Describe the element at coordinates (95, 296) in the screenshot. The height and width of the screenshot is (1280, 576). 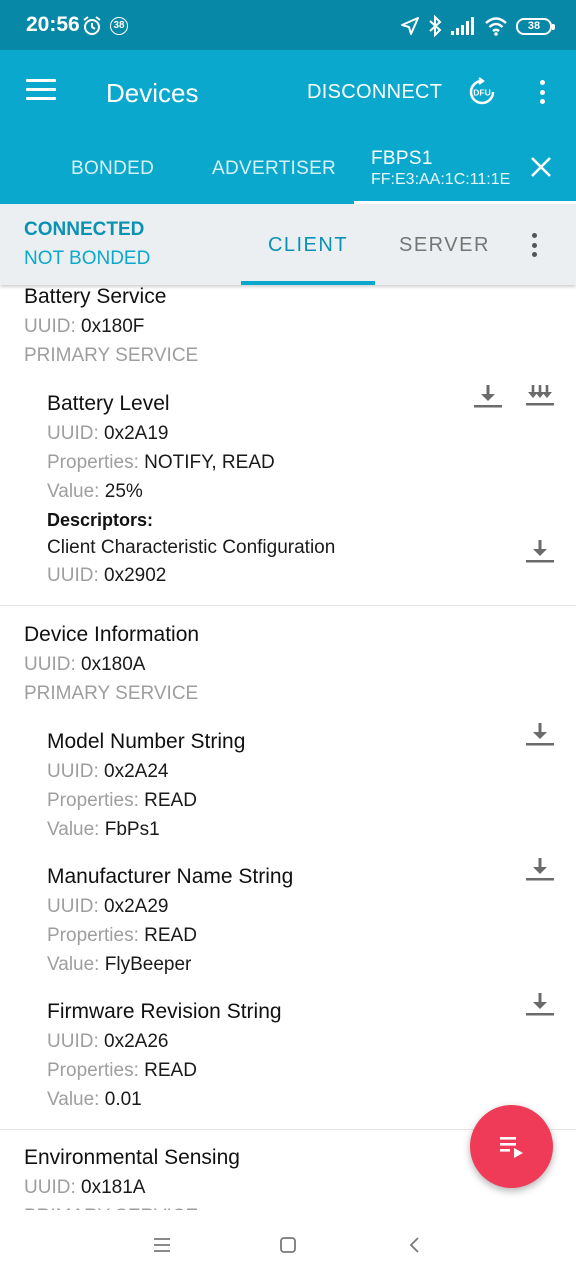
I see `service-name: Battery Service` at that location.